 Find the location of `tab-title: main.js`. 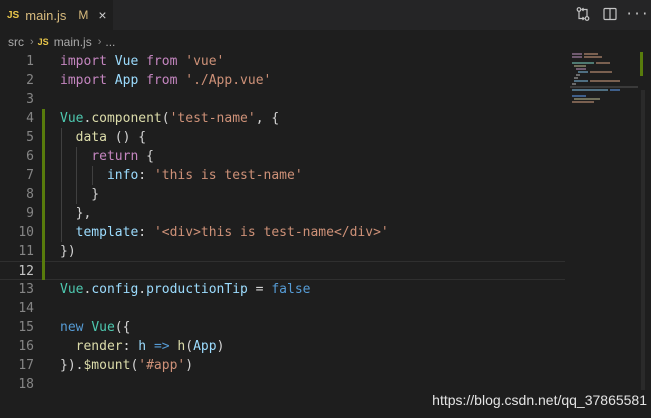

tab-title: main.js is located at coordinates (46, 15).